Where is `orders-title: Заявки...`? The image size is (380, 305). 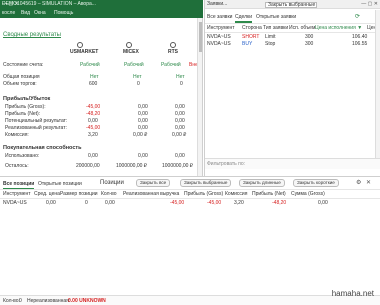
orders-title: Заявки... is located at coordinates (217, 4).